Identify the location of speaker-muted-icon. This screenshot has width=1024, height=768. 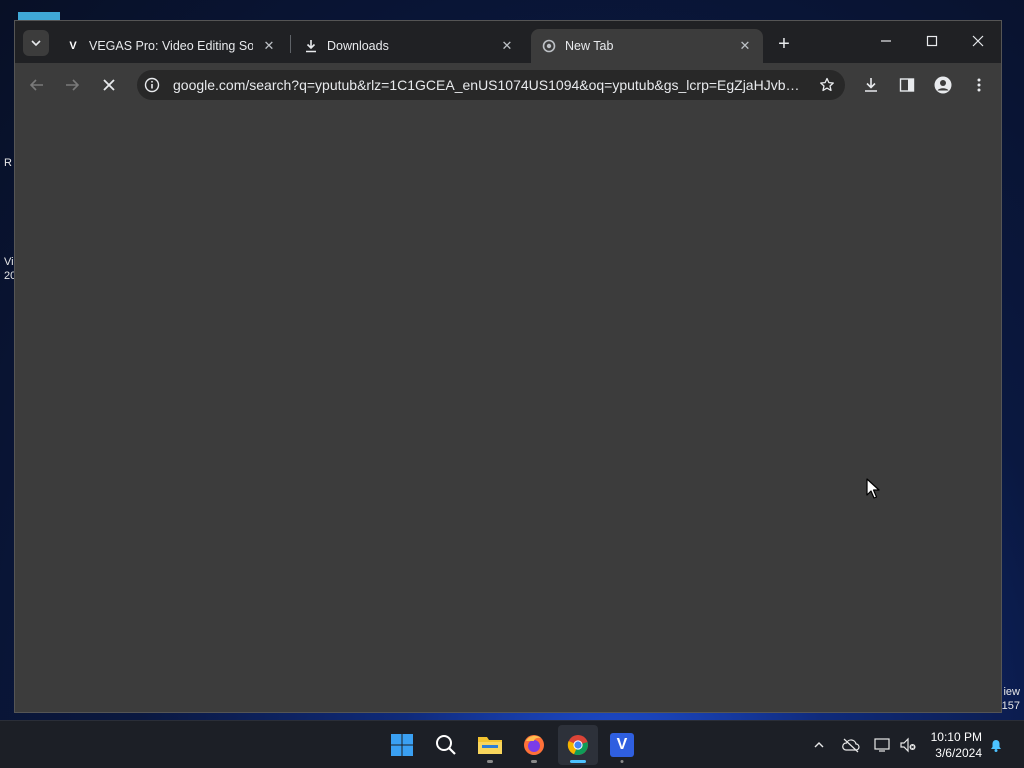
(908, 745).